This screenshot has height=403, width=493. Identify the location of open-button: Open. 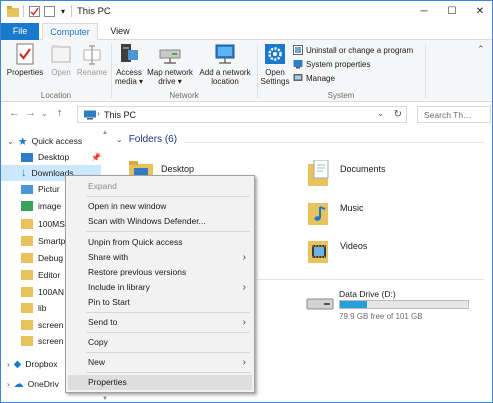
(61, 59).